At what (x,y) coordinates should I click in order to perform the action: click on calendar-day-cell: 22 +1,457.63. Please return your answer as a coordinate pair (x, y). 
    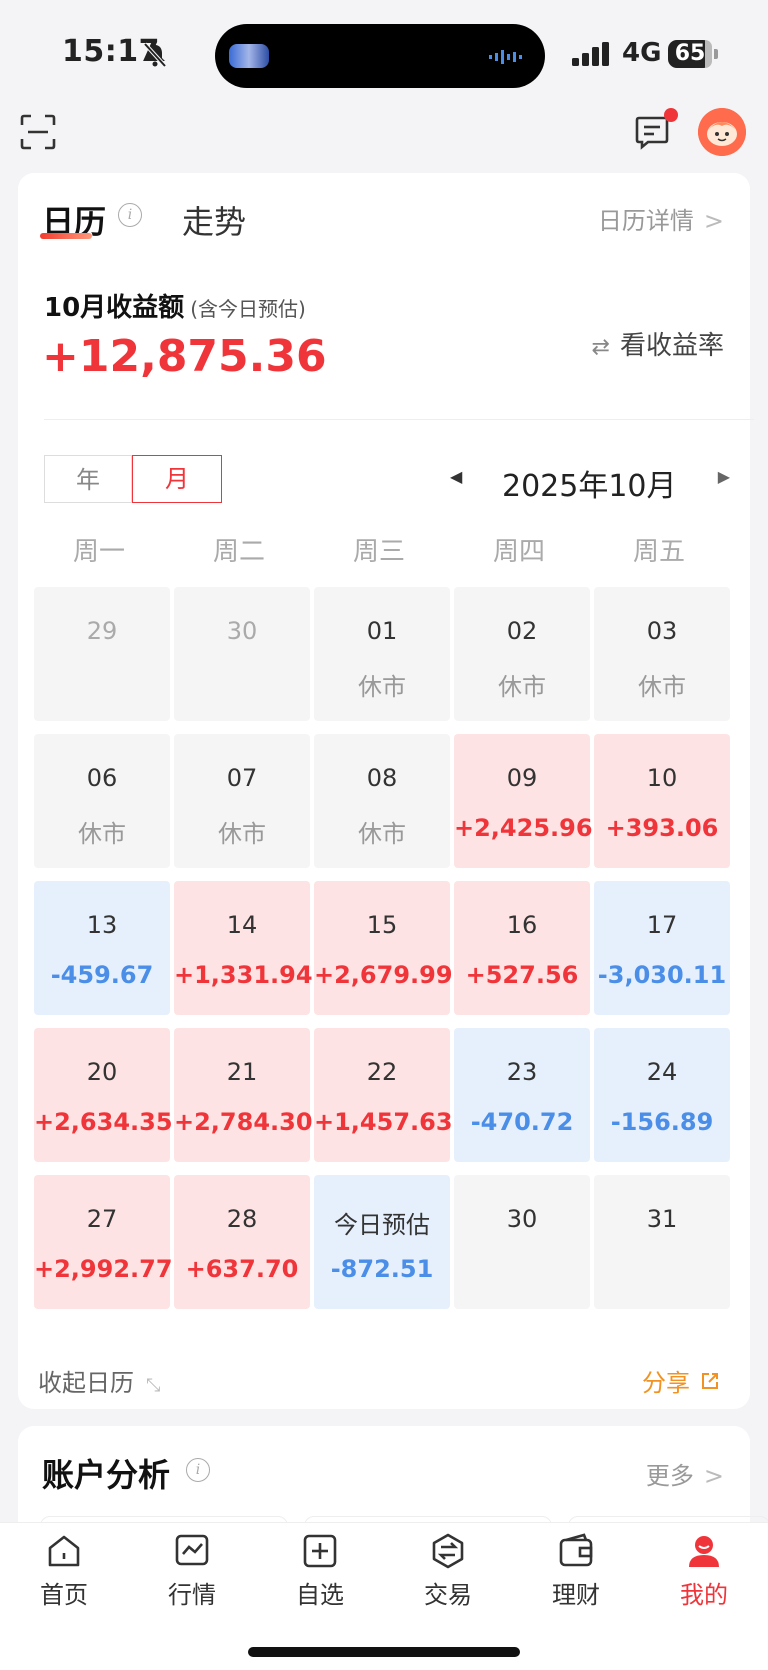
    Looking at the image, I should click on (383, 1095).